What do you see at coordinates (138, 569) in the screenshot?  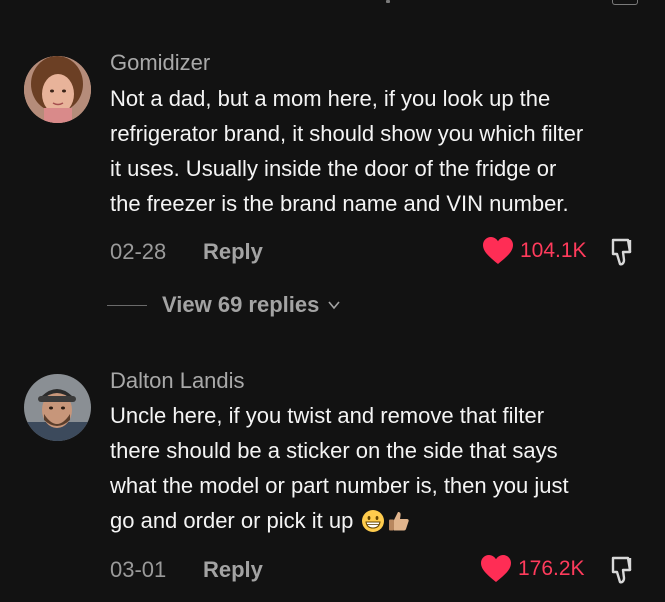 I see `comment-date: 03-01` at bounding box center [138, 569].